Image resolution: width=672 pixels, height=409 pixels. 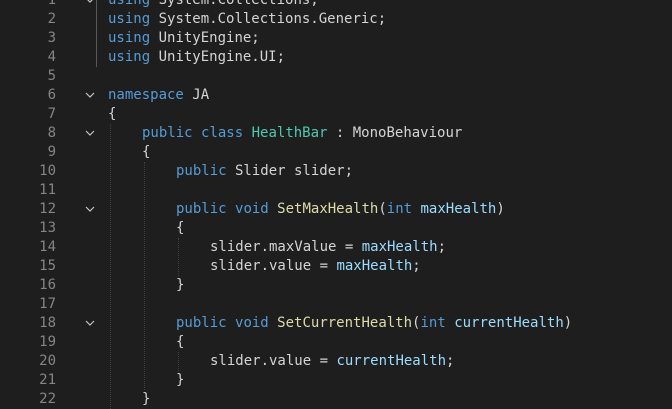 I want to click on line-number: 6, so click(x=51, y=95).